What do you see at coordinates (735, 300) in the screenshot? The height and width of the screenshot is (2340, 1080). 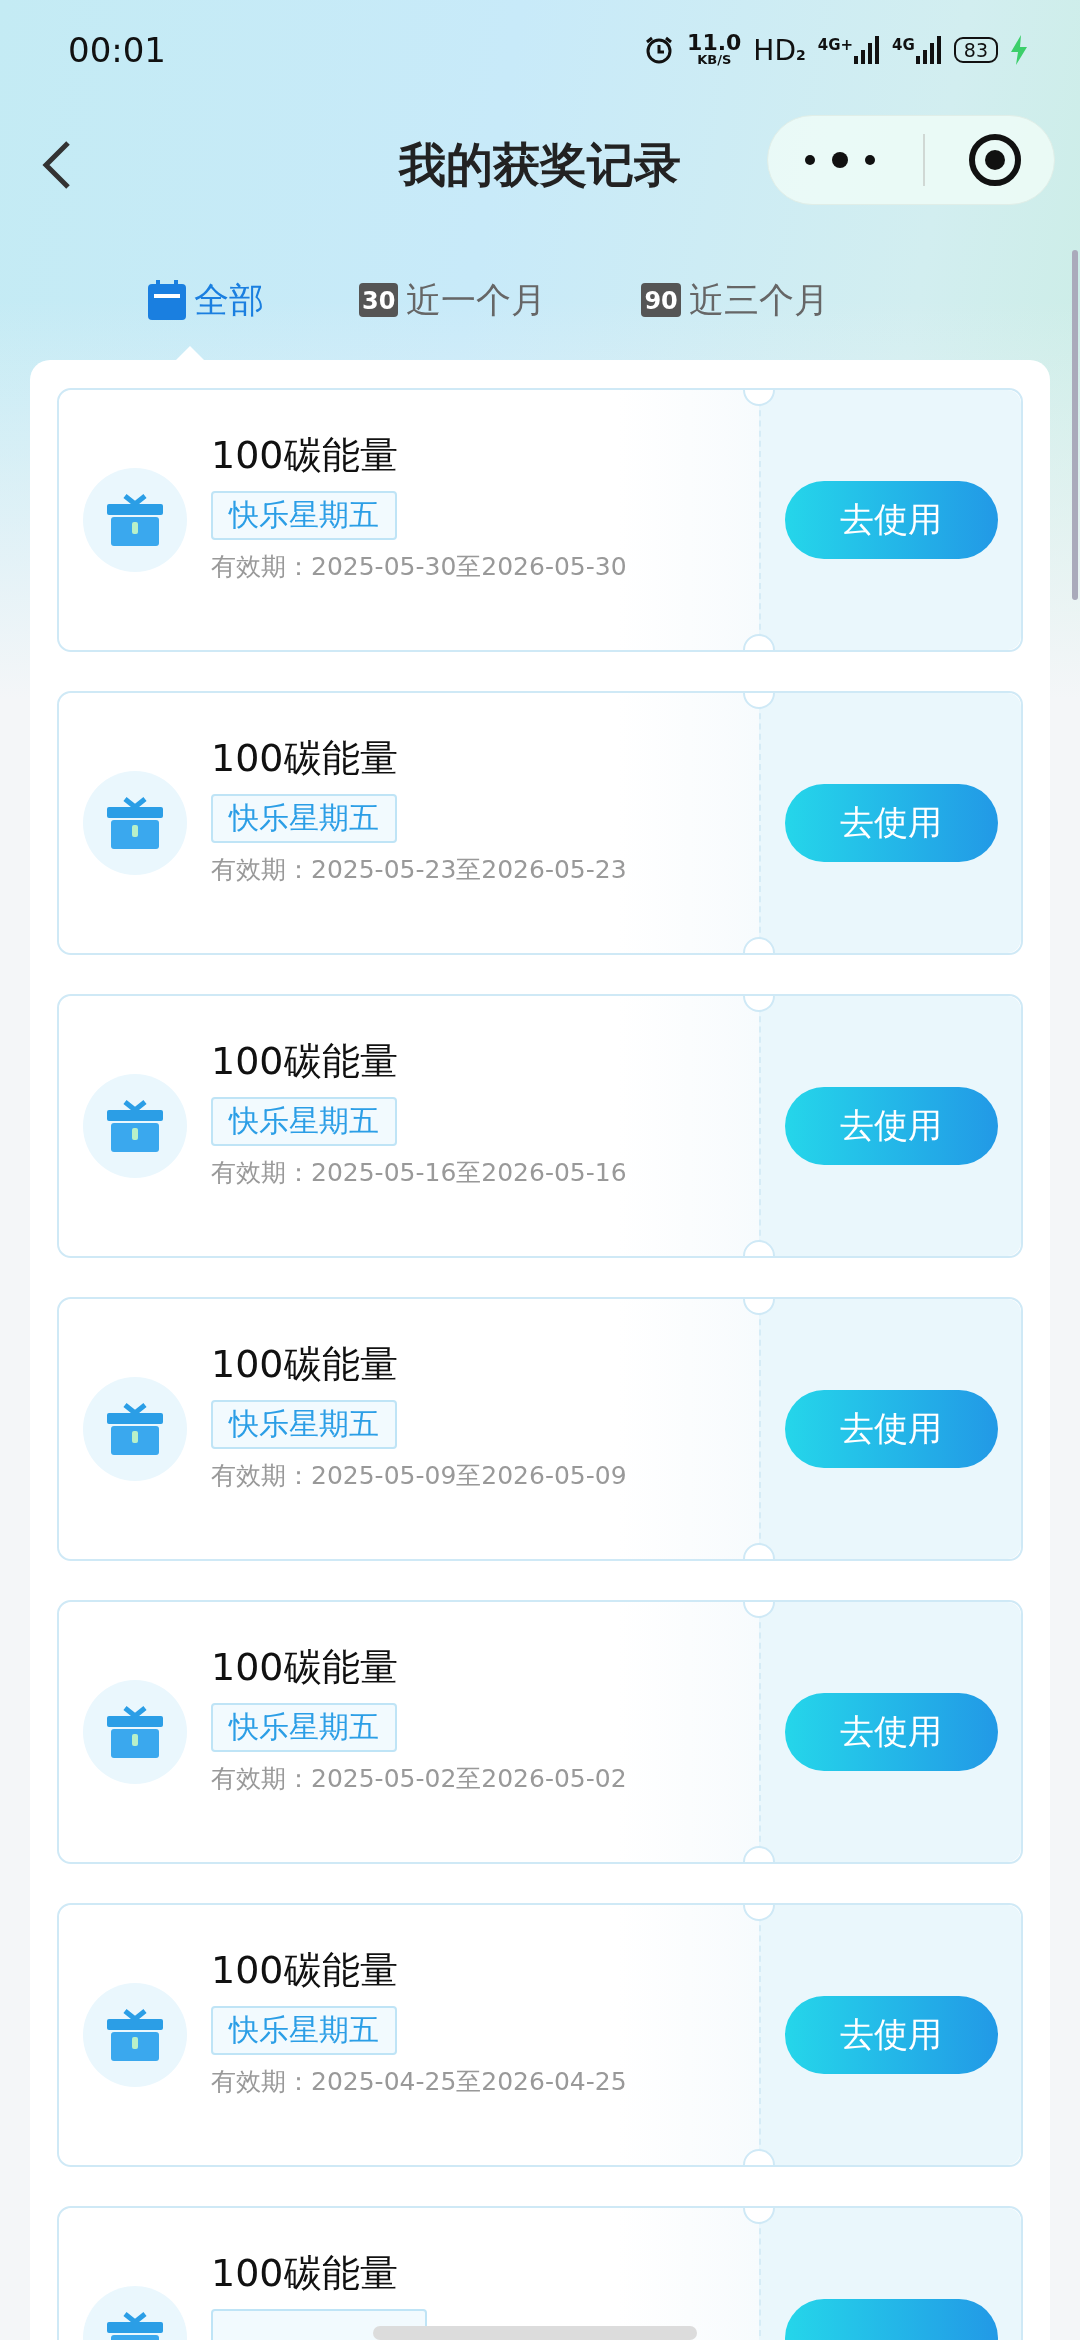 I see `filter-tab: 90 近三个月` at bounding box center [735, 300].